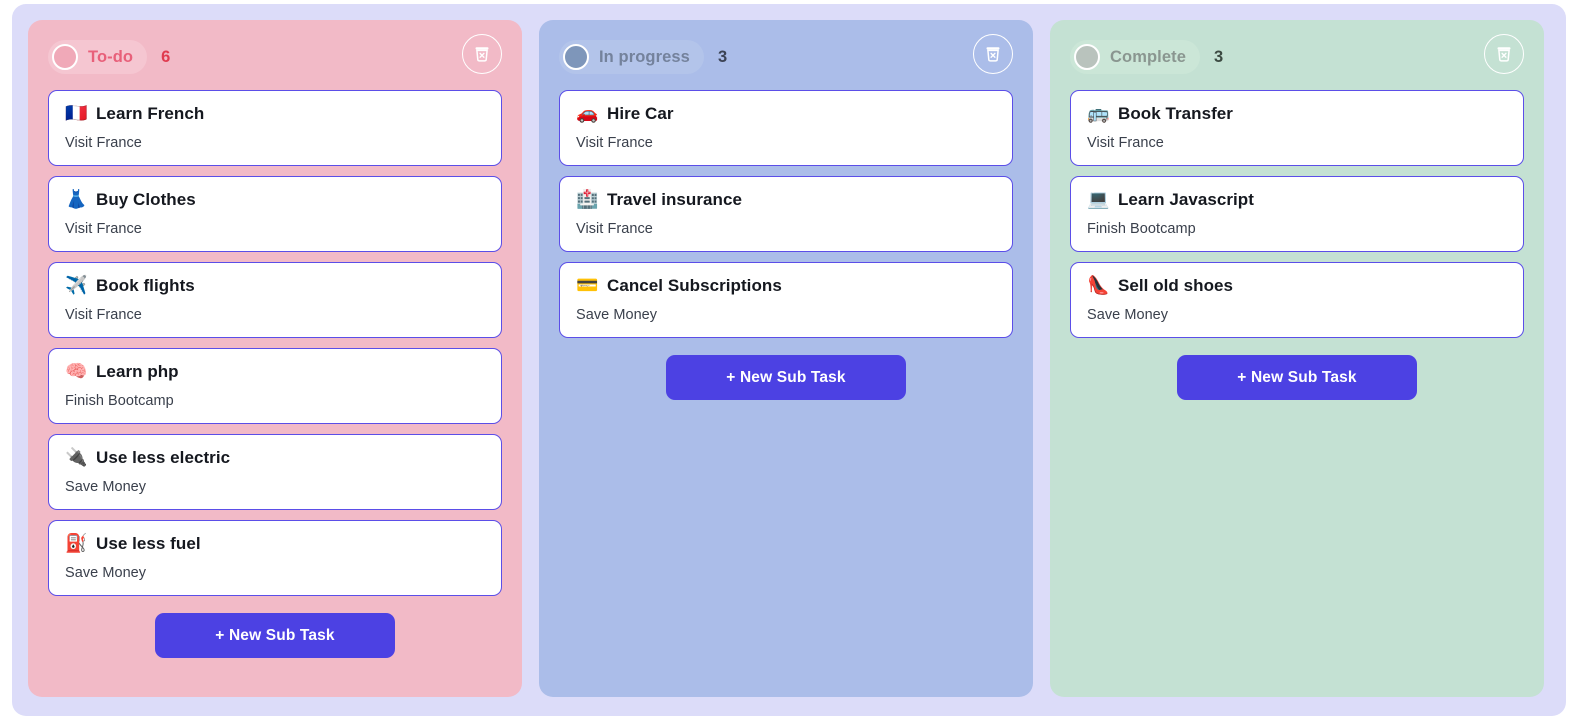 The height and width of the screenshot is (726, 1579). What do you see at coordinates (65, 57) in the screenshot?
I see `status-dot-todo-icon` at bounding box center [65, 57].